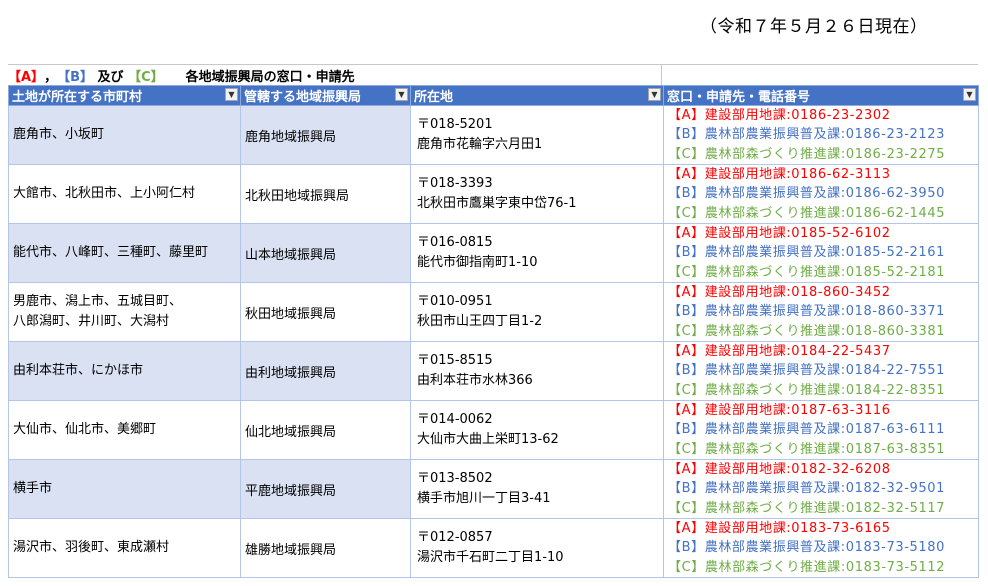  What do you see at coordinates (455, 360) in the screenshot?
I see `postal-code: 〒015-8515` at bounding box center [455, 360].